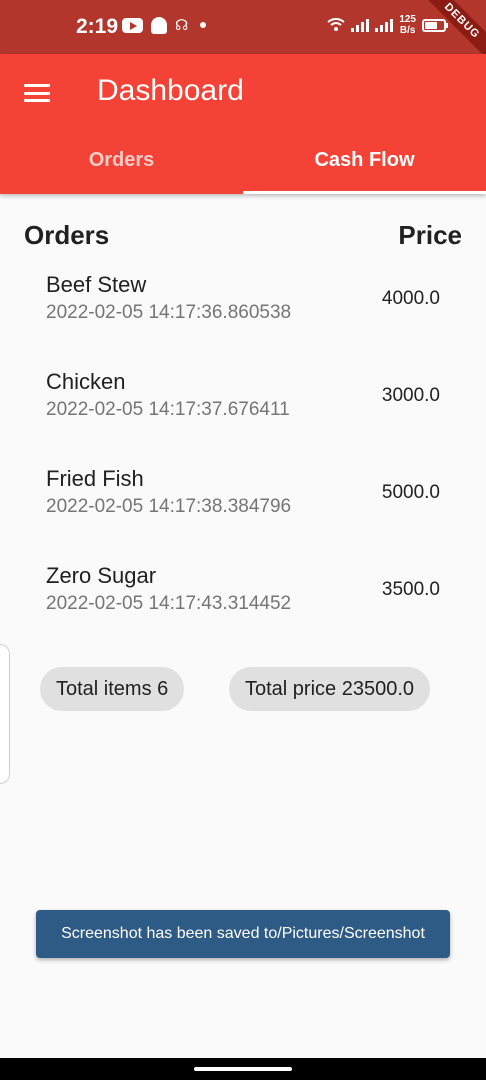  Describe the element at coordinates (67, 235) in the screenshot. I see `orders-column-header: Orders` at that location.